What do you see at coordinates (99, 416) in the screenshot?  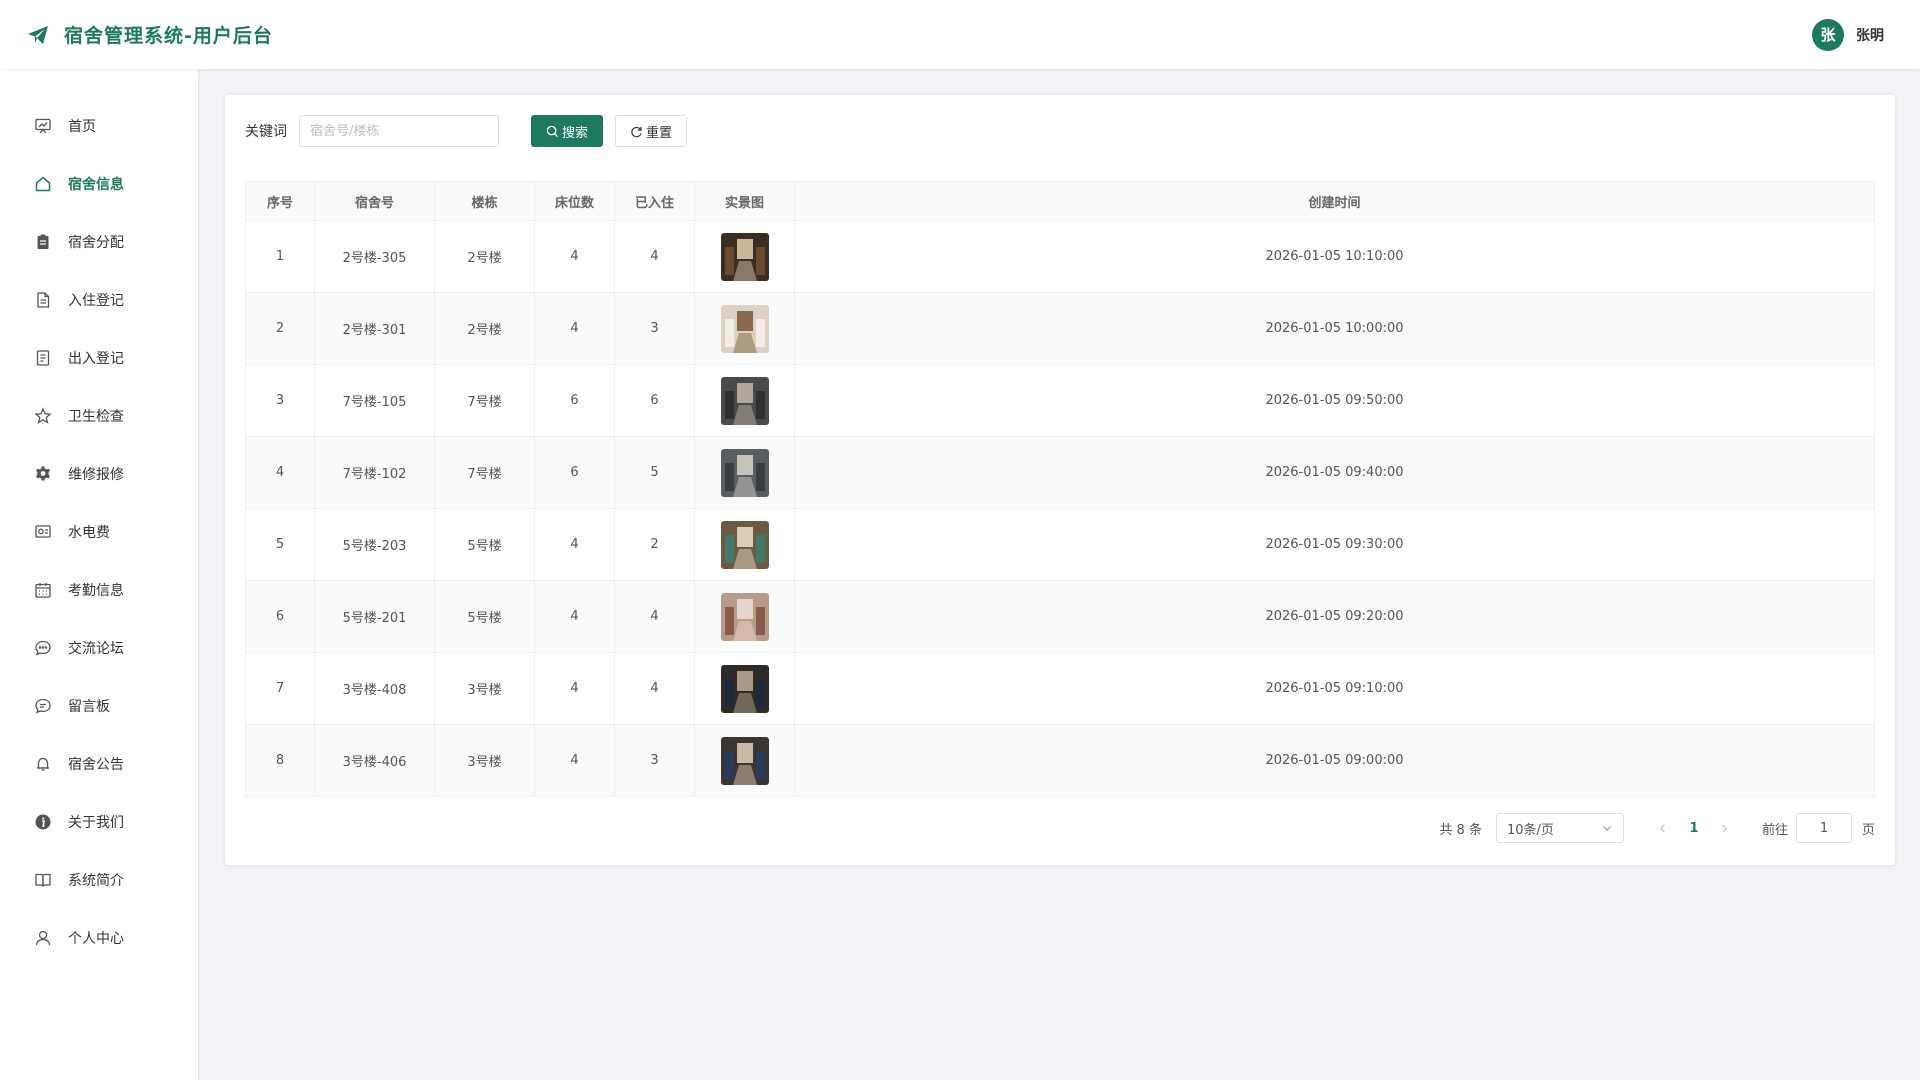 I see `sidebar-item-hygiene: 卫生检查` at bounding box center [99, 416].